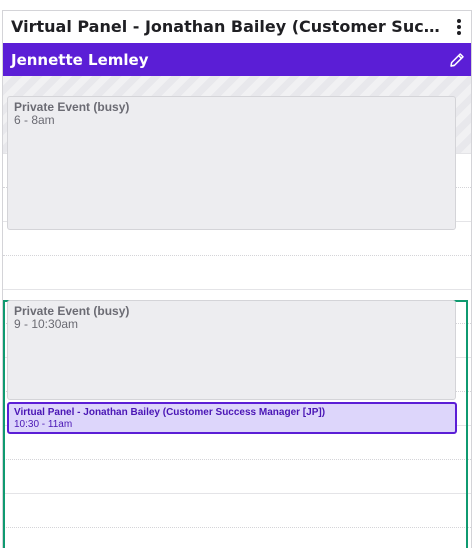 The width and height of the screenshot is (473, 548). I want to click on pencil-icon, so click(457, 60).